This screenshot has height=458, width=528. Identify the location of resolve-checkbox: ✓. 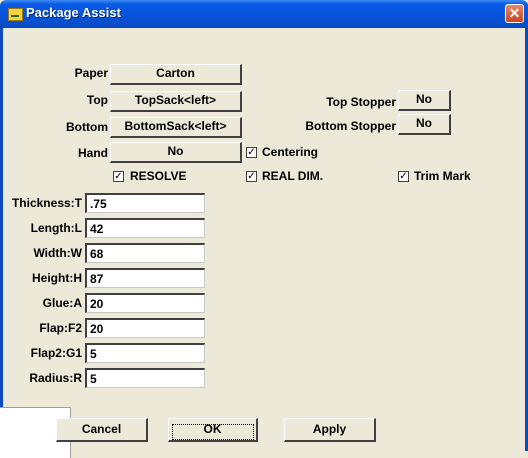
(118, 176).